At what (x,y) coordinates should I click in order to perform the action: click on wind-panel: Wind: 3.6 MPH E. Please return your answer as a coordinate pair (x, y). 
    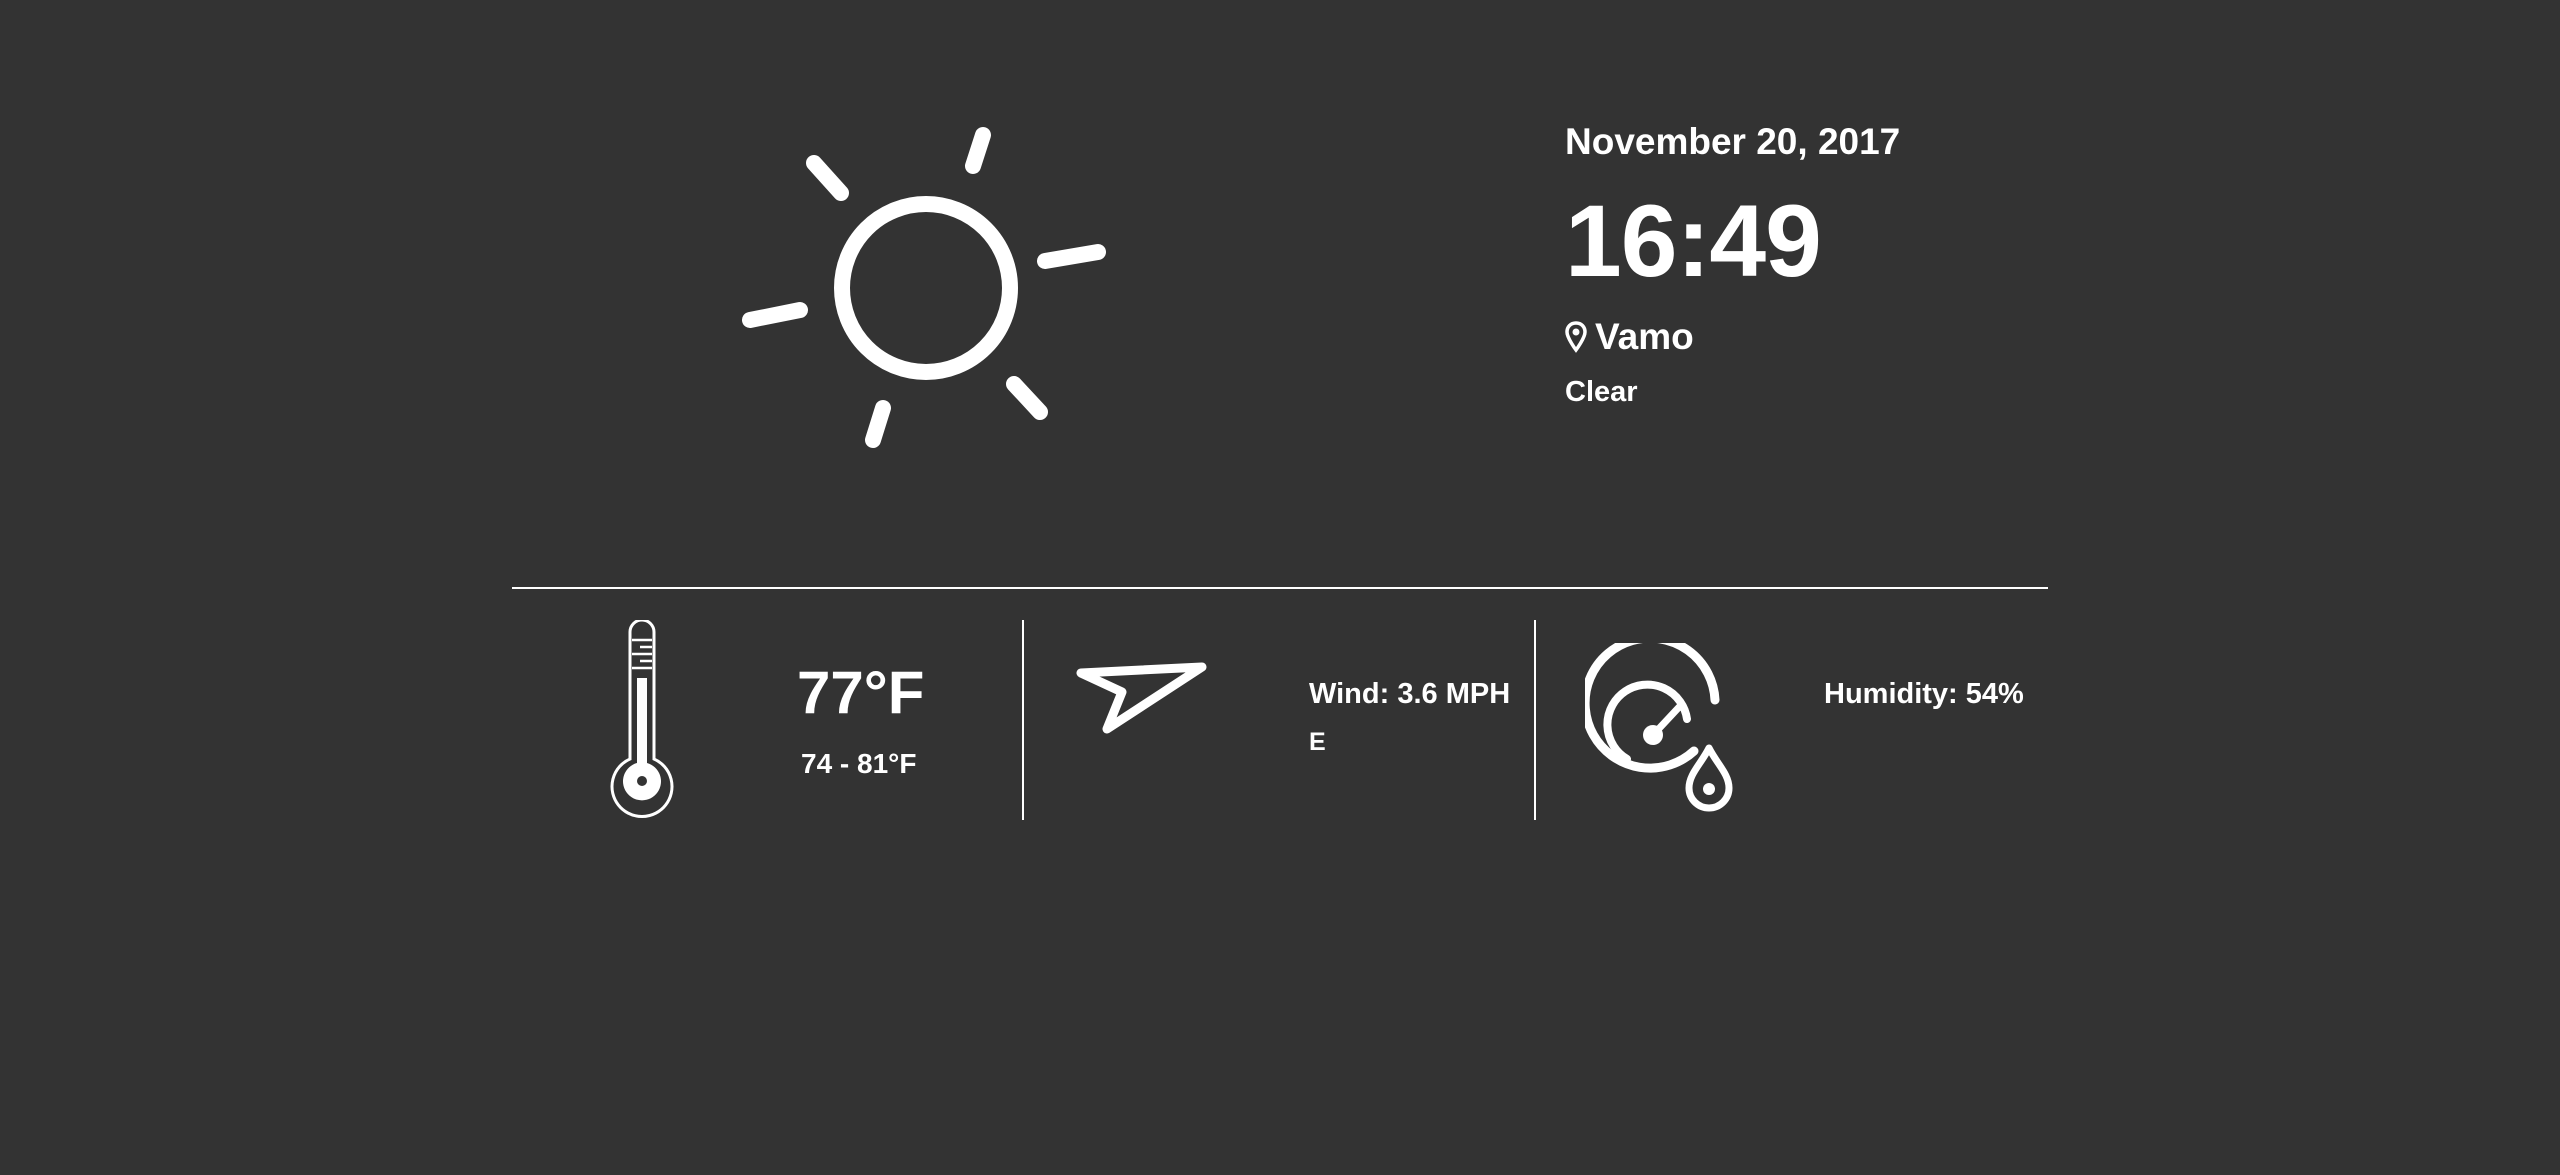
    Looking at the image, I should click on (1279, 720).